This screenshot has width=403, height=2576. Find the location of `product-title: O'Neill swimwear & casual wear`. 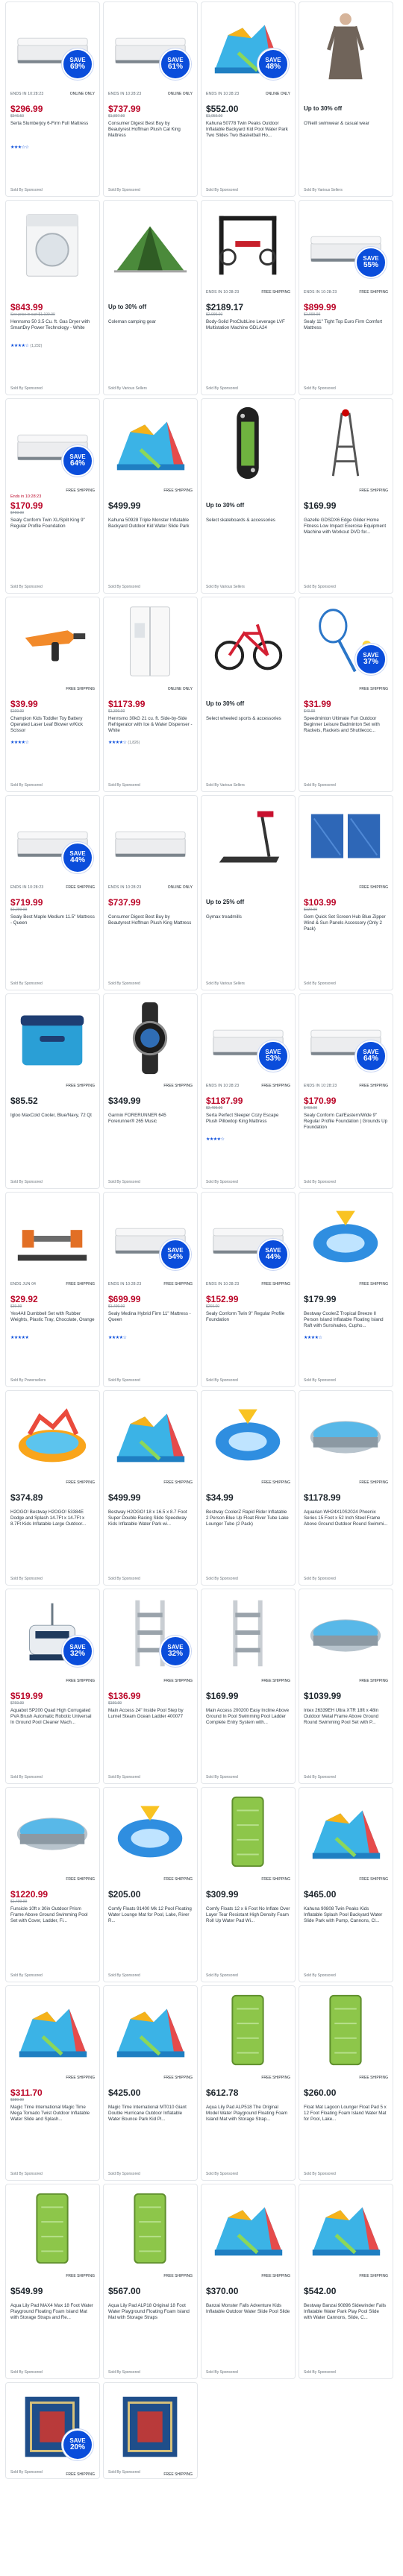

product-title: O'Neill swimwear & casual wear is located at coordinates (346, 133).